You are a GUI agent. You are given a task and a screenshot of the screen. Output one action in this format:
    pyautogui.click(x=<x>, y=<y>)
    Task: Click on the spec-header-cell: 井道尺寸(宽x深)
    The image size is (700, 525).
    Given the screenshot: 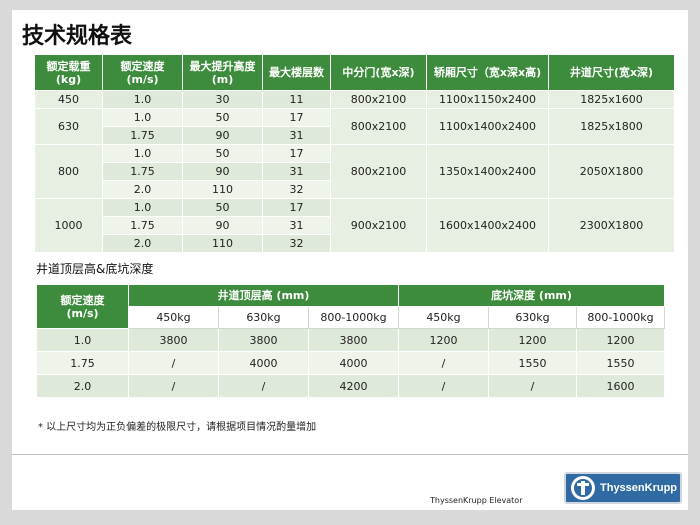 What is the action you would take?
    pyautogui.click(x=611, y=72)
    